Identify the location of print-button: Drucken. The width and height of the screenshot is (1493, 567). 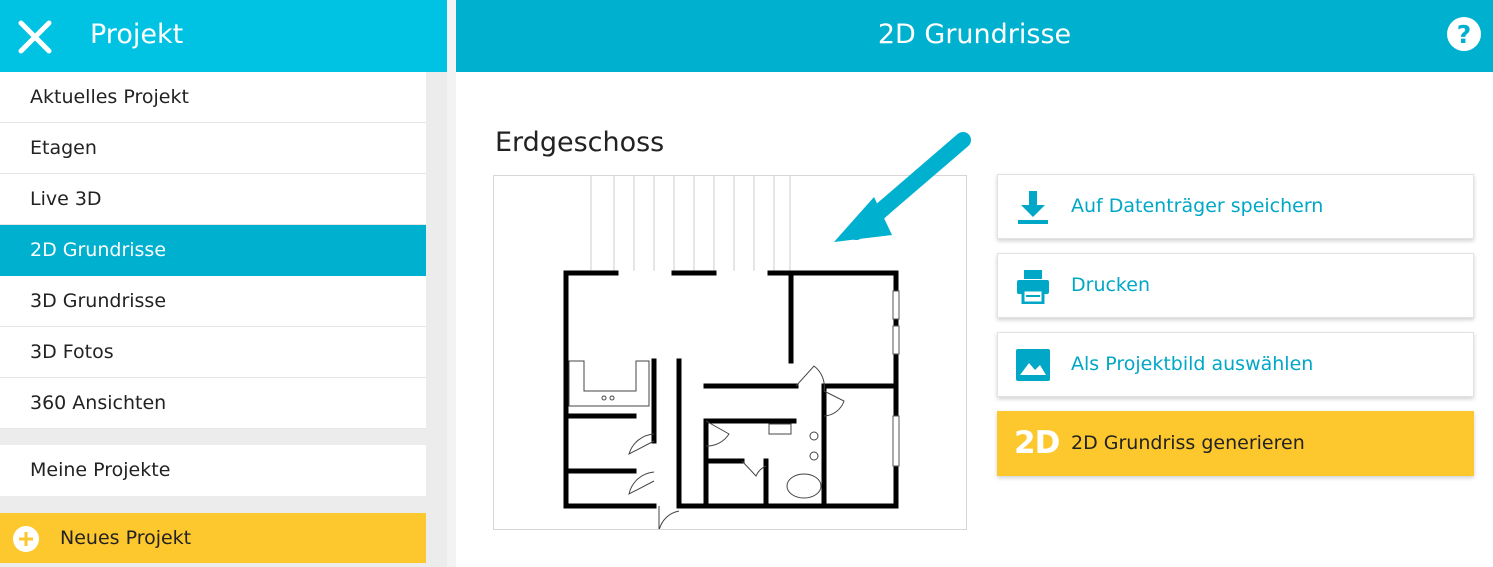
(1235, 285).